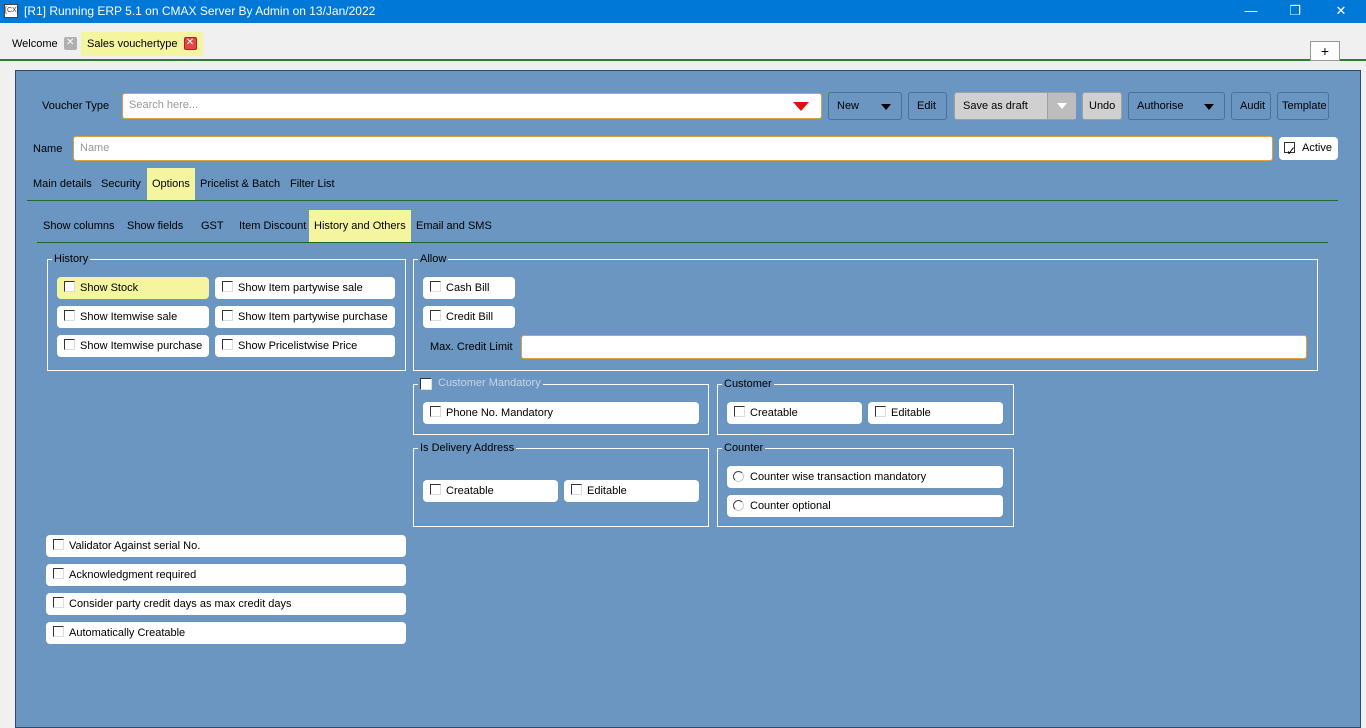  What do you see at coordinates (914, 347) in the screenshot?
I see `max-credit-limit-input` at bounding box center [914, 347].